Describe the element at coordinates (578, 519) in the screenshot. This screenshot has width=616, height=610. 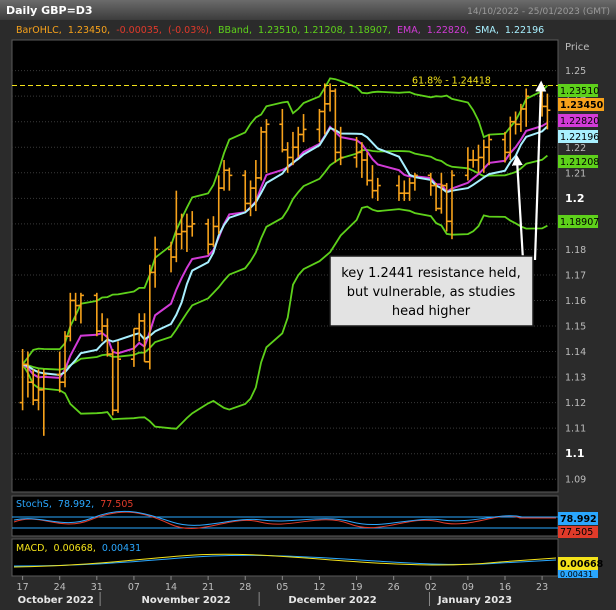
I see `tag-stoch-k: 78.992` at that location.